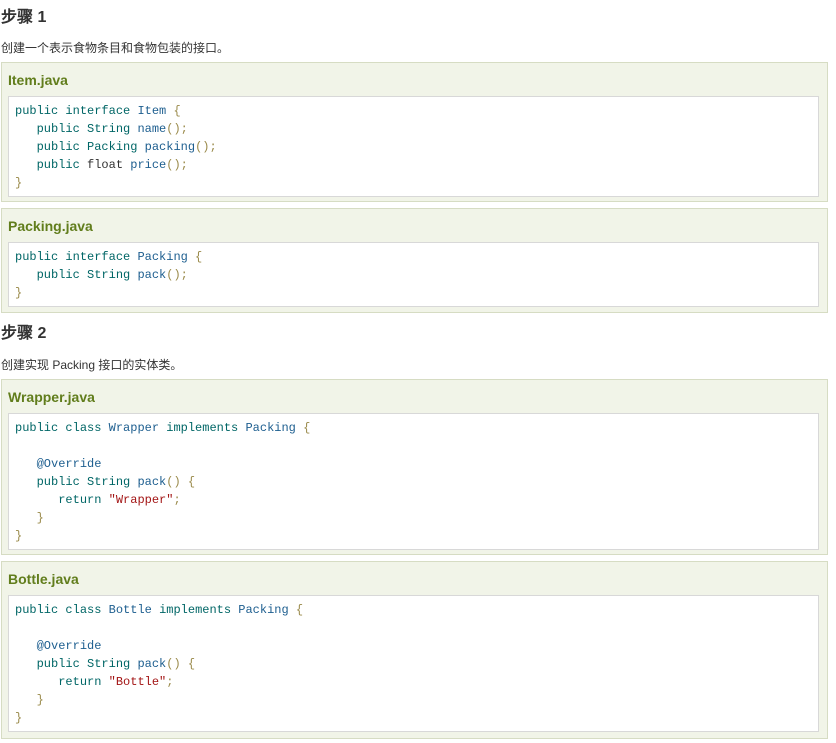 The image size is (836, 743). What do you see at coordinates (137, 428) in the screenshot?
I see `code-token: Wrapper` at bounding box center [137, 428].